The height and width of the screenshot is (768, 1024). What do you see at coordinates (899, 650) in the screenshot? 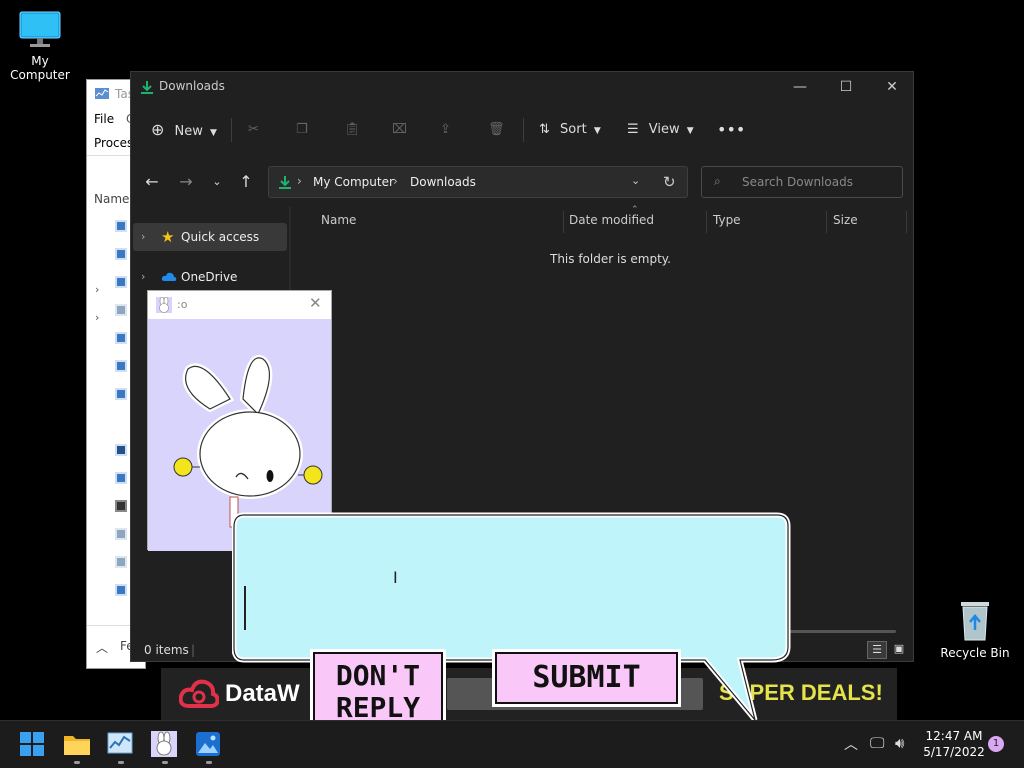
I see `tiles-view-button: ▣` at bounding box center [899, 650].